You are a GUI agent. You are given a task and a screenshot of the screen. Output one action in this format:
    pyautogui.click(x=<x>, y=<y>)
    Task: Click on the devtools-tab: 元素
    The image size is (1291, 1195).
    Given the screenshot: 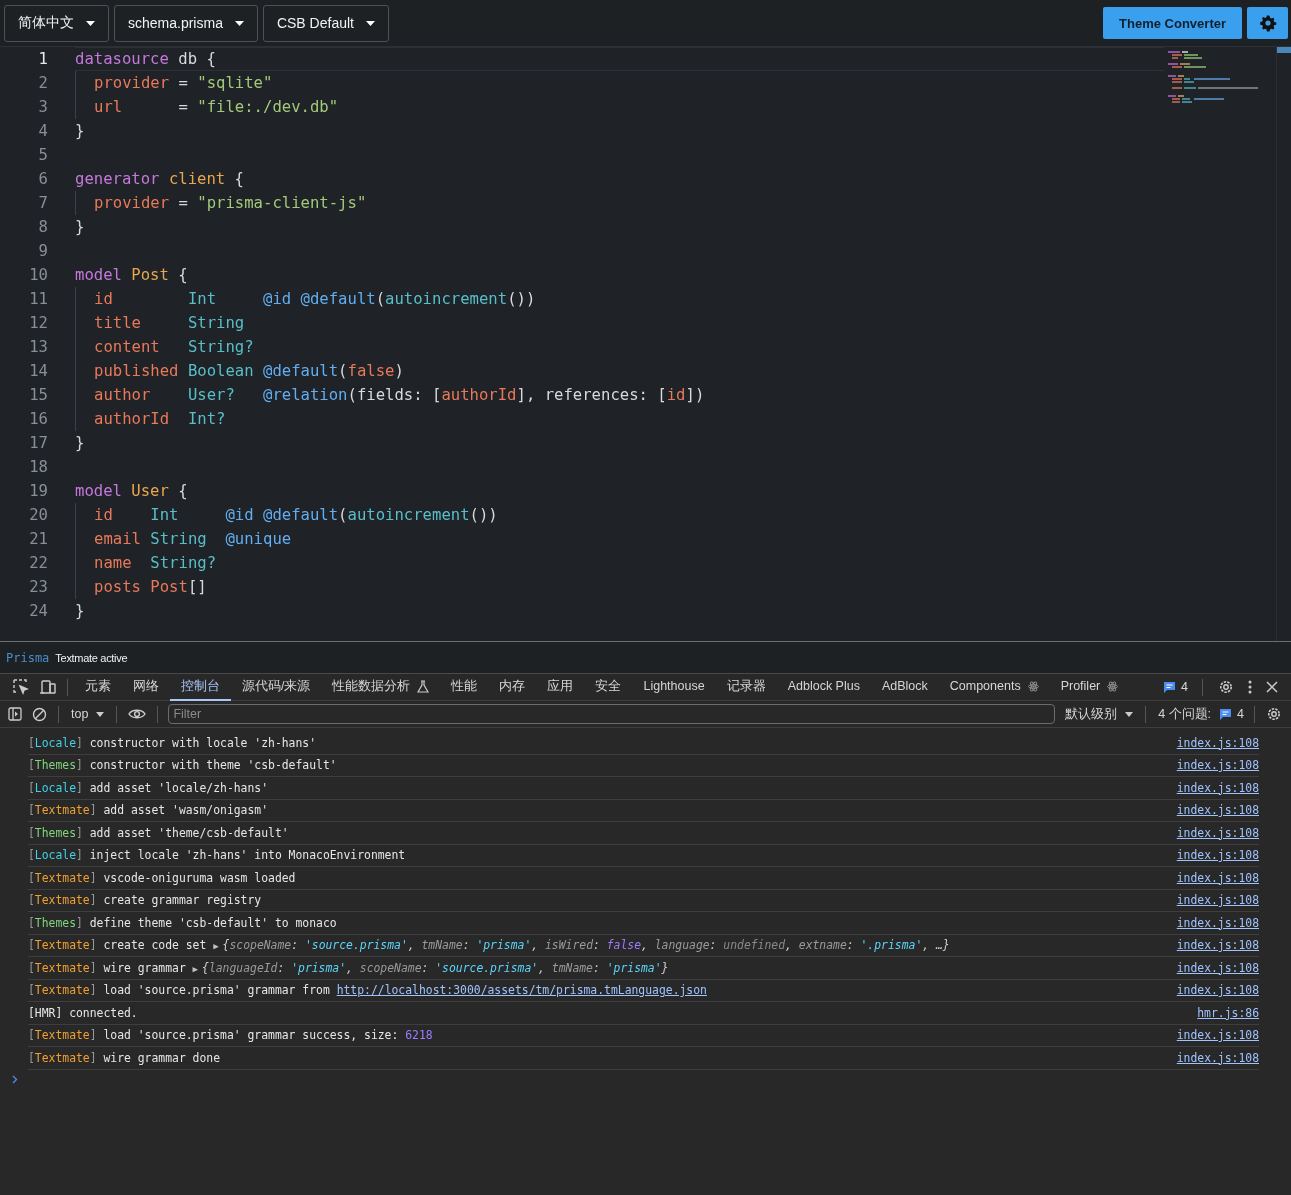 What is the action you would take?
    pyautogui.click(x=98, y=687)
    